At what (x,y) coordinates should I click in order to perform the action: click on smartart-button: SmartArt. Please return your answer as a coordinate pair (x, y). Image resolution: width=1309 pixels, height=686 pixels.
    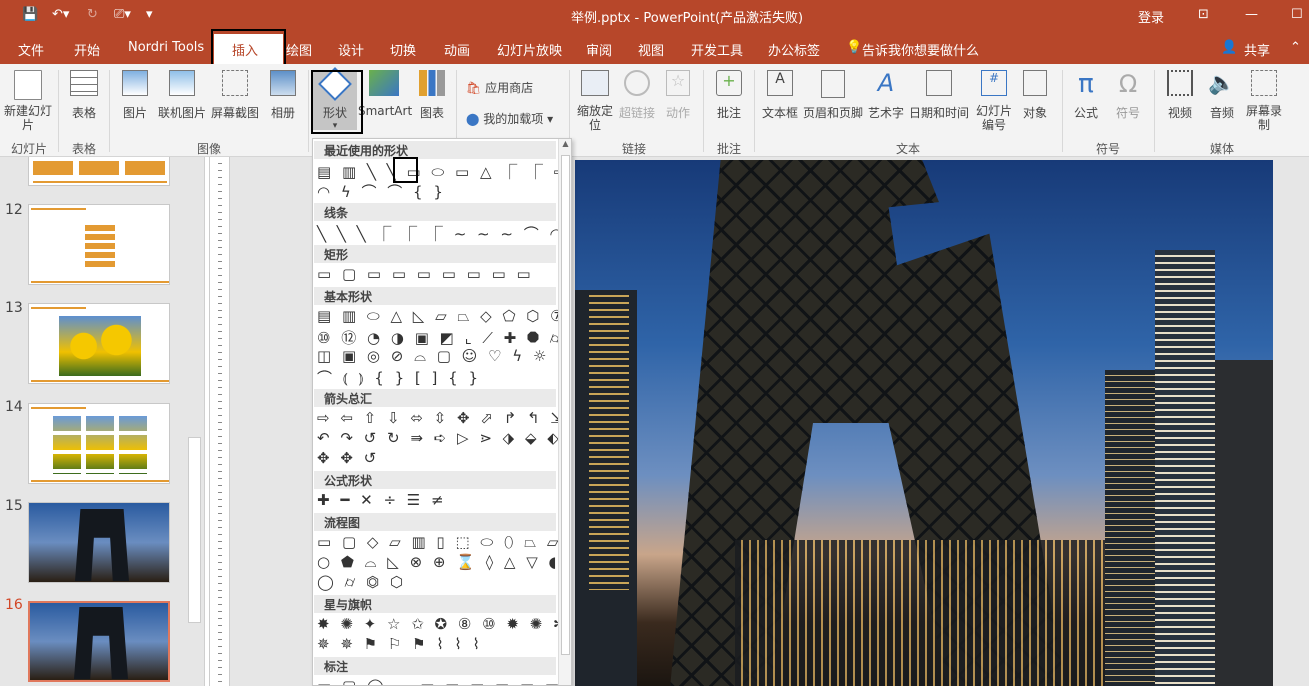
    Looking at the image, I should click on (385, 94).